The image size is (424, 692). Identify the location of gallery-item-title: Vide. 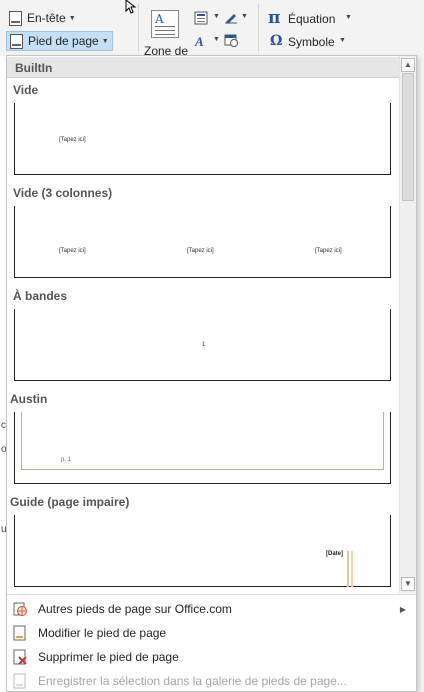
(26, 90).